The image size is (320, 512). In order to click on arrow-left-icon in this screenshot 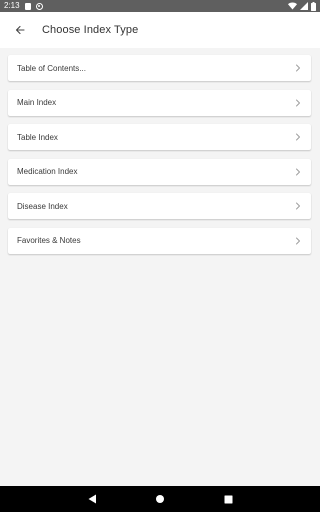, I will do `click(20, 30)`.